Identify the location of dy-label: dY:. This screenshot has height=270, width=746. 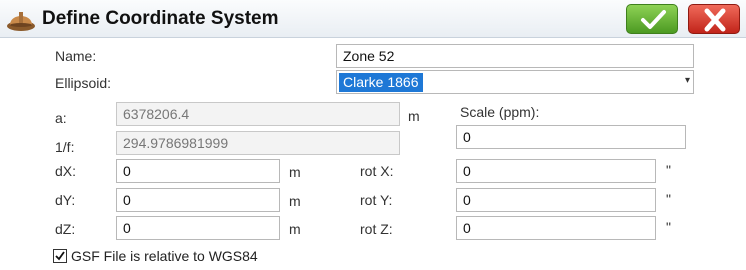
(65, 200).